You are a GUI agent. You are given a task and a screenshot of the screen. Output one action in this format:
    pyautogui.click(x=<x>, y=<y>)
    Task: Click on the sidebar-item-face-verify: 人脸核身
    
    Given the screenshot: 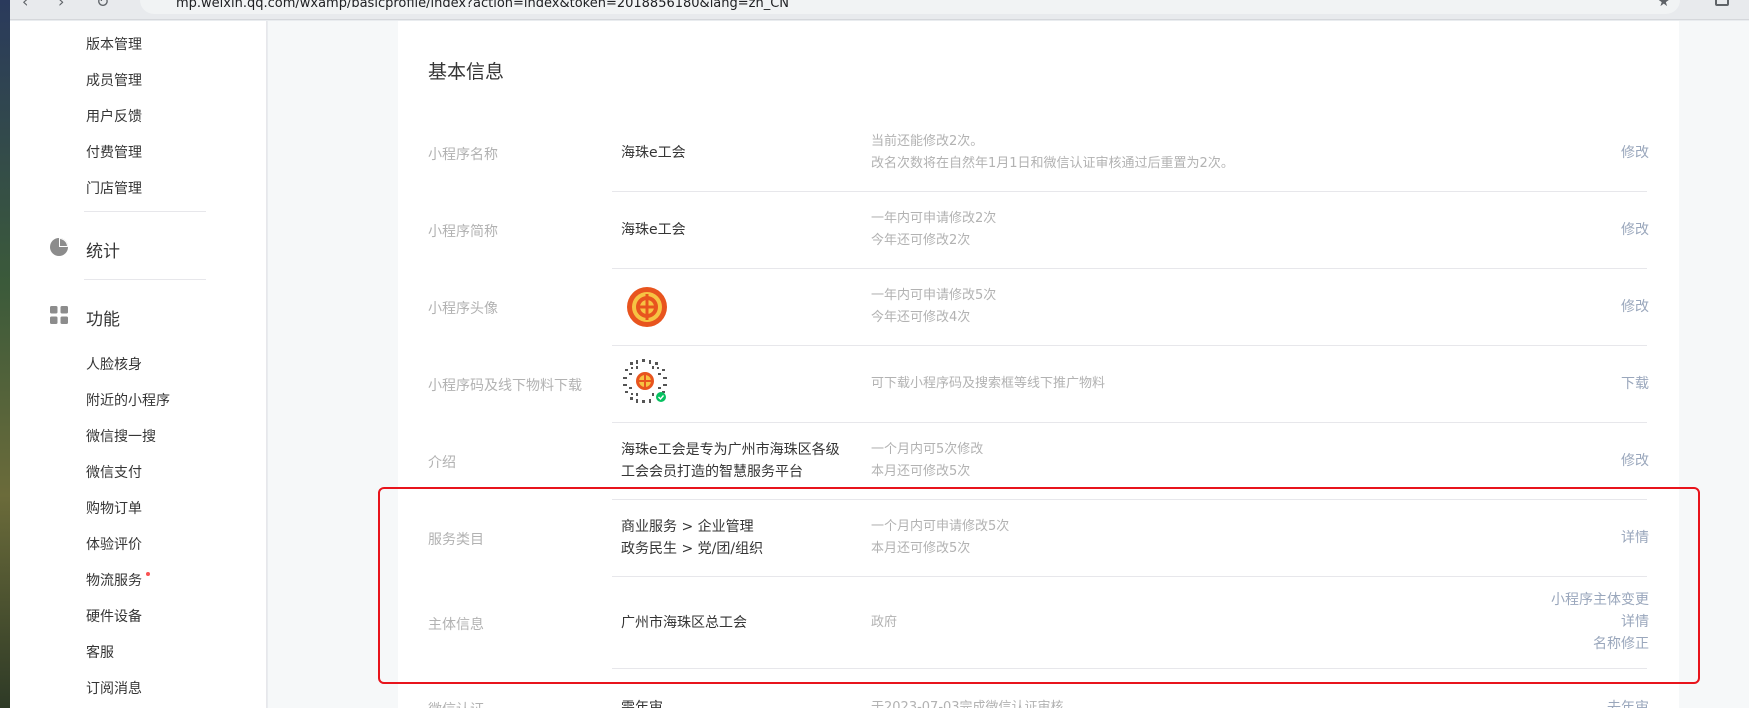 What is the action you would take?
    pyautogui.click(x=114, y=364)
    